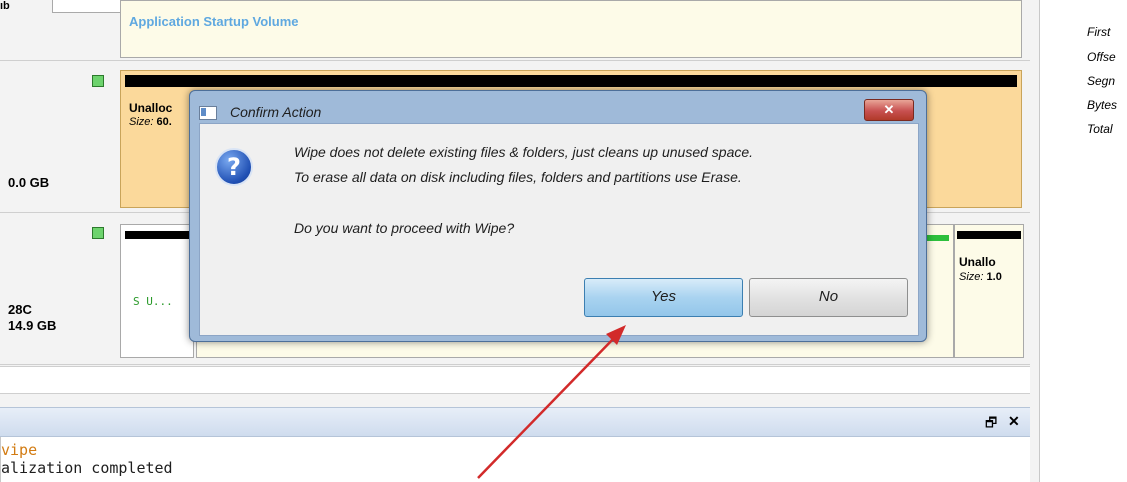 The height and width of the screenshot is (482, 1127). Describe the element at coordinates (208, 113) in the screenshot. I see `window-icon` at that location.